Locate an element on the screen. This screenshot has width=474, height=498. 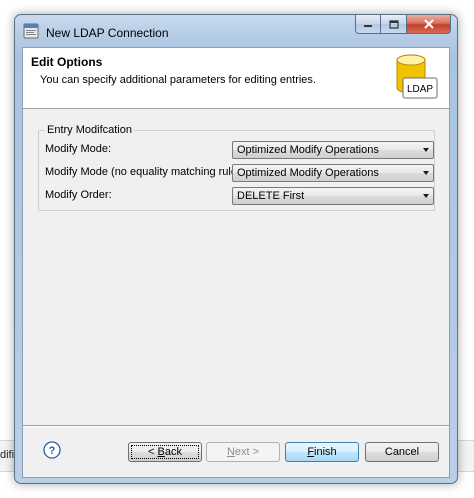
next-button-rest: ext > is located at coordinates (247, 452).